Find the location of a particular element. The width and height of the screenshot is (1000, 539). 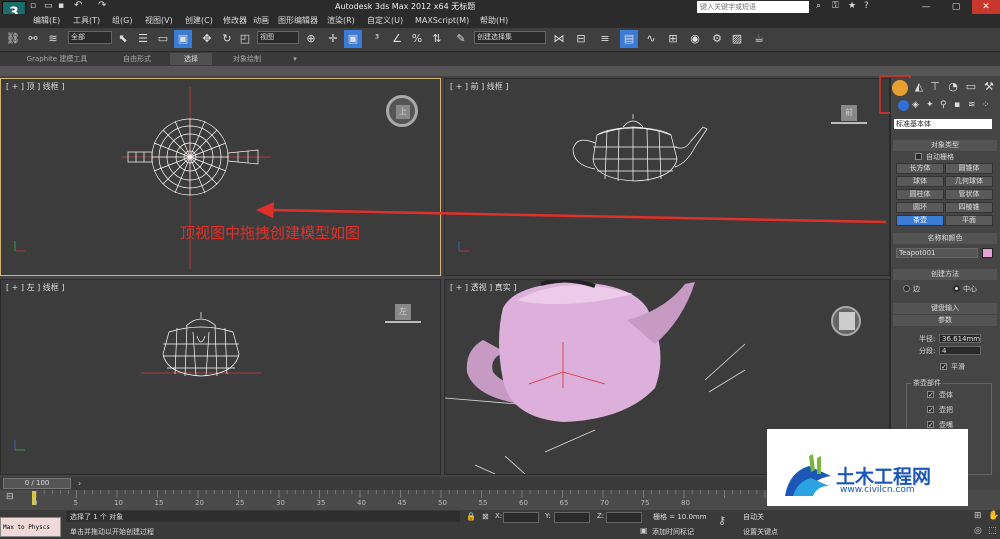

pyramid-button: 四棱锥 is located at coordinates (969, 207).